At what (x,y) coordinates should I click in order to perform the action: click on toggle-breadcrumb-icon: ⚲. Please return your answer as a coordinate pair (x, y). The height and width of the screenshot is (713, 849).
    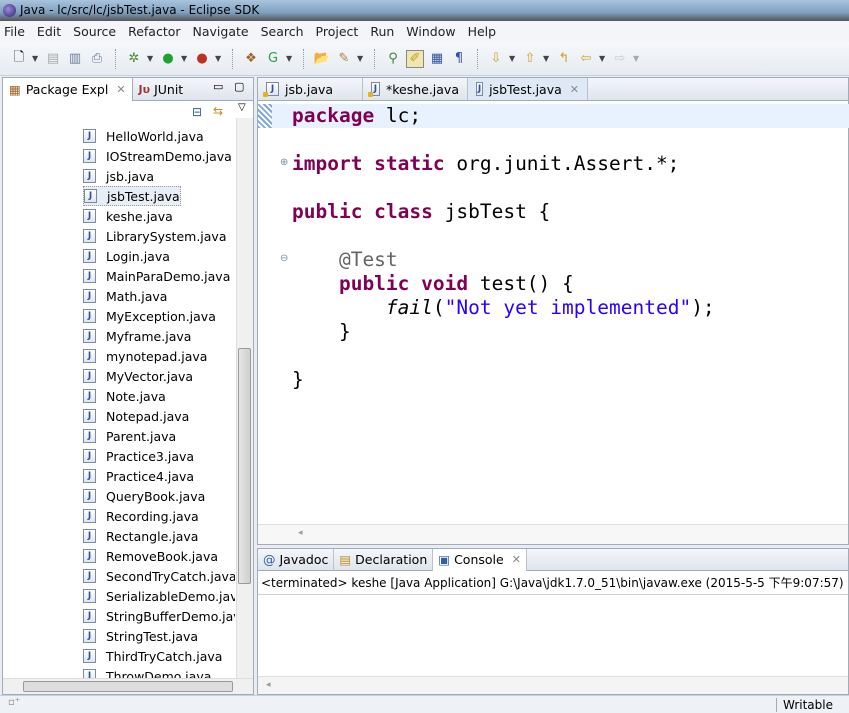
    Looking at the image, I should click on (393, 59).